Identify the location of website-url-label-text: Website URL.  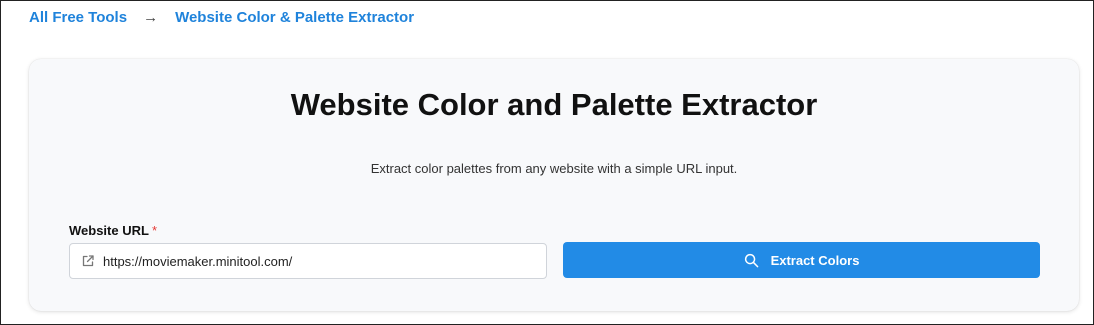
(109, 230).